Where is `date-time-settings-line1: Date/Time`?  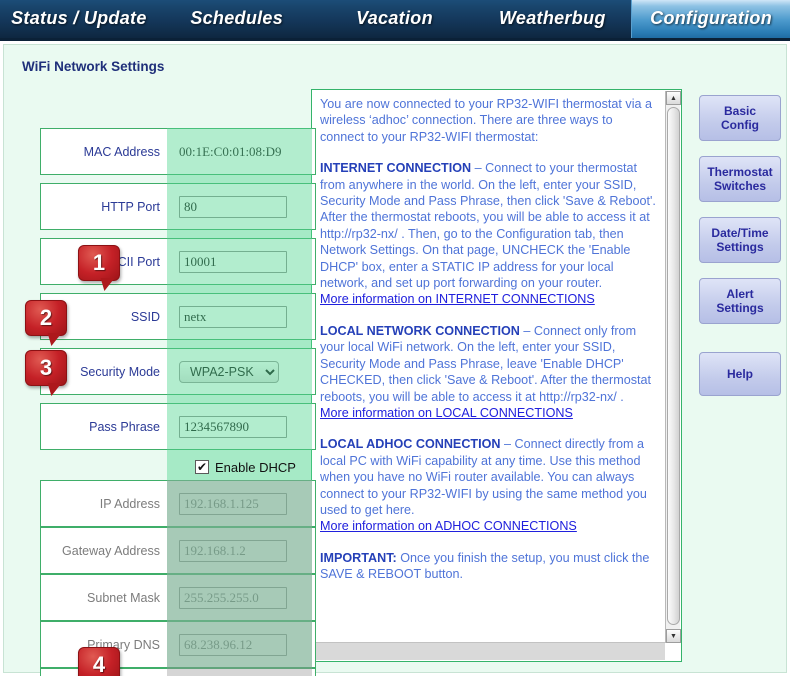
date-time-settings-line1: Date/Time is located at coordinates (740, 233).